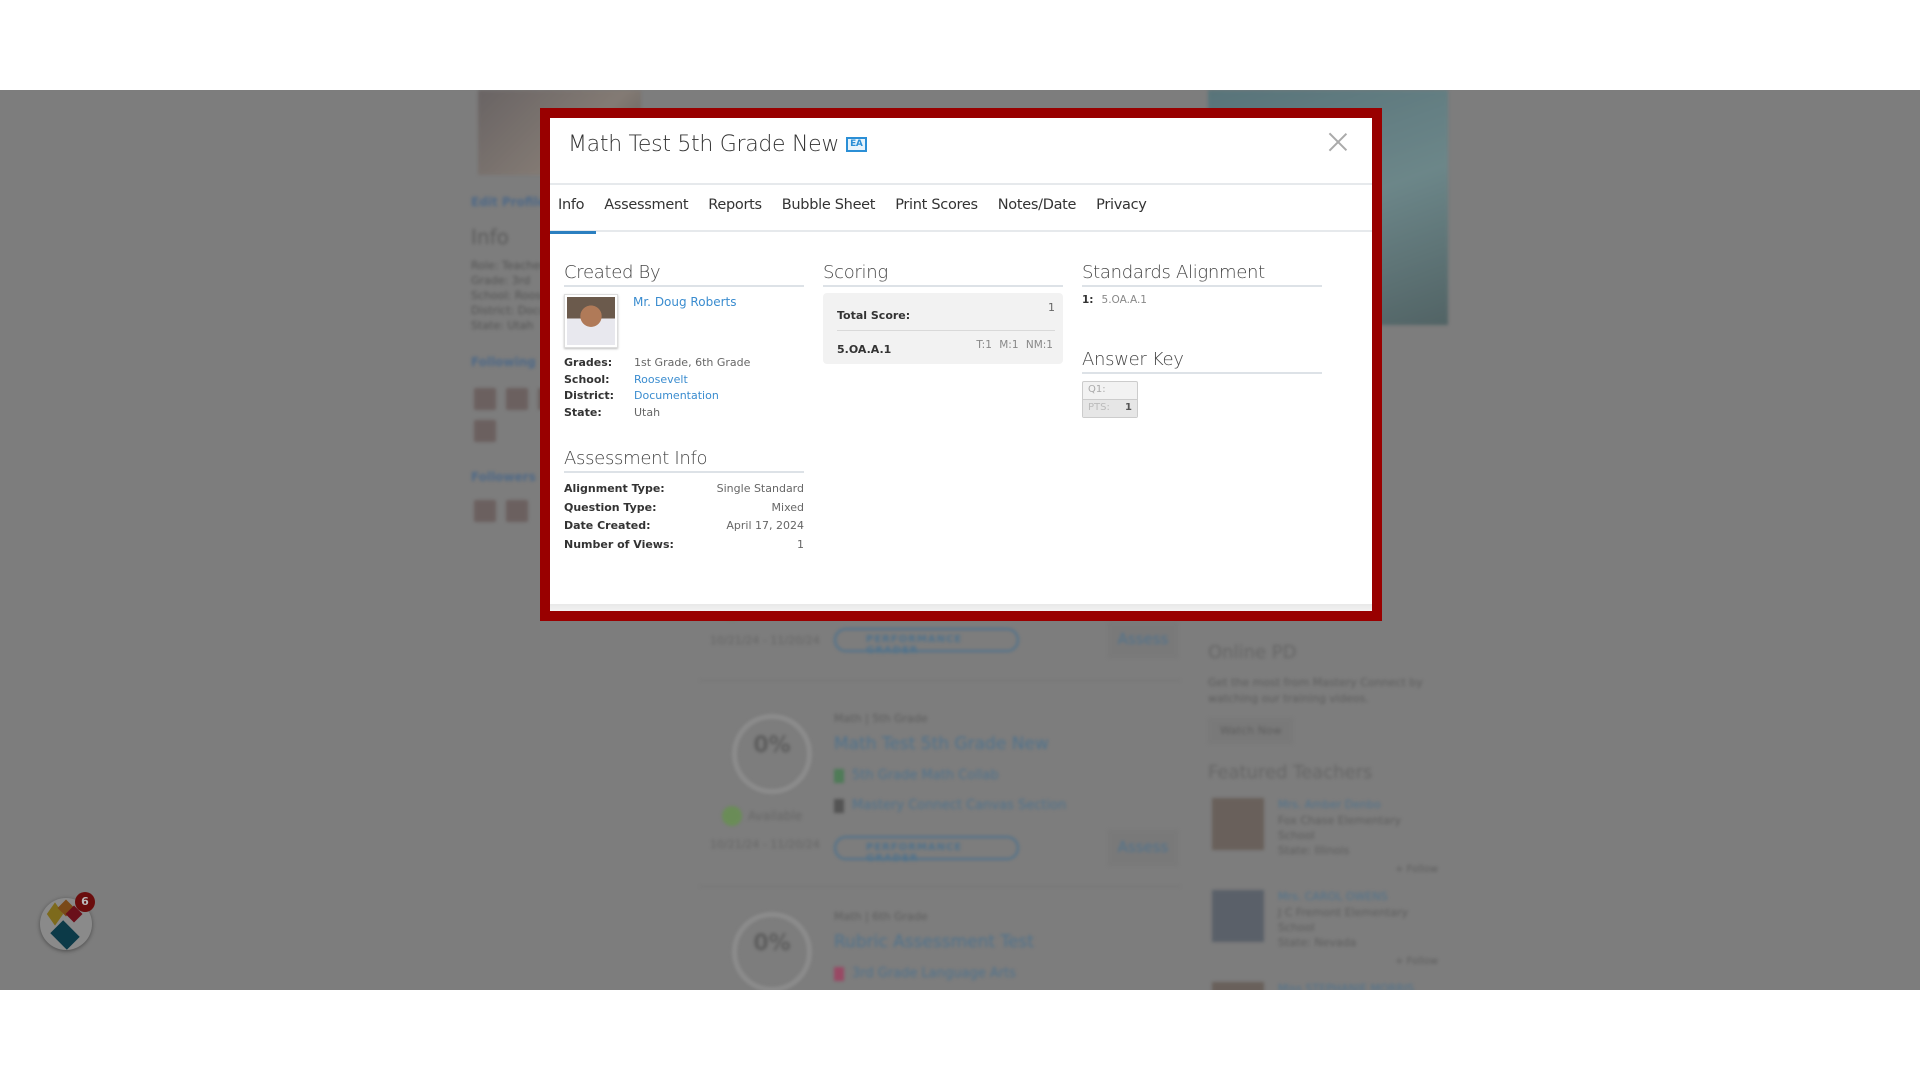 Image resolution: width=1920 pixels, height=1080 pixels. Describe the element at coordinates (85, 902) in the screenshot. I see `notification-badge: 6` at that location.